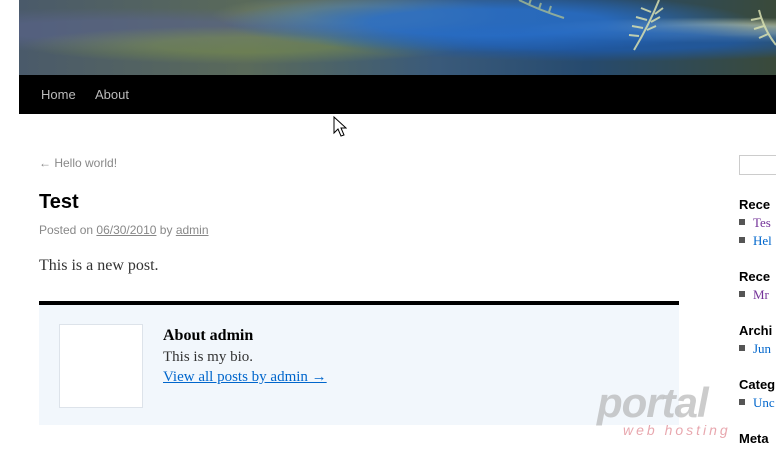  Describe the element at coordinates (755, 349) in the screenshot. I see `archive-item: Jun` at that location.